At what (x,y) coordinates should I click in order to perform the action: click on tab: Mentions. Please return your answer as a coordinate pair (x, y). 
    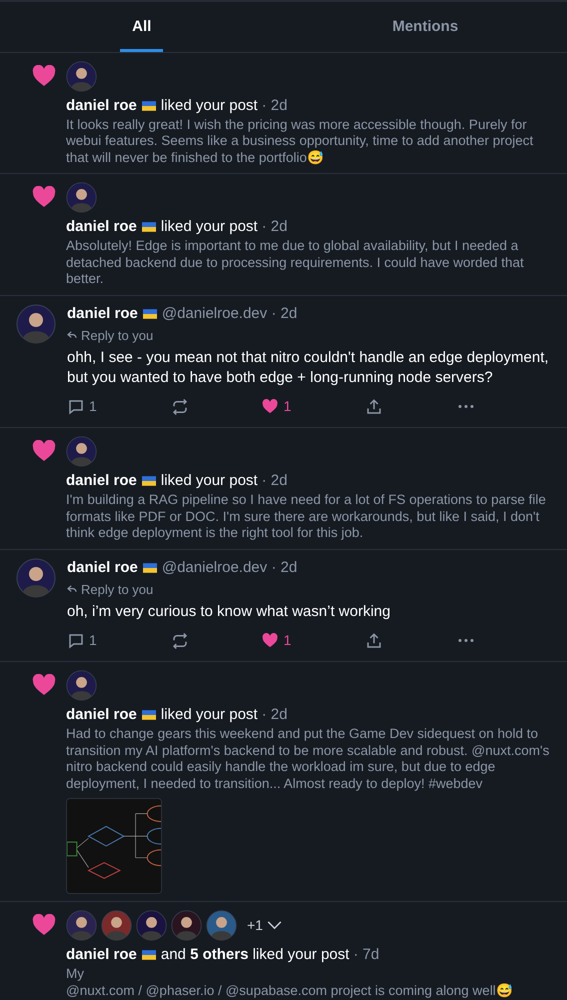
    Looking at the image, I should click on (425, 27).